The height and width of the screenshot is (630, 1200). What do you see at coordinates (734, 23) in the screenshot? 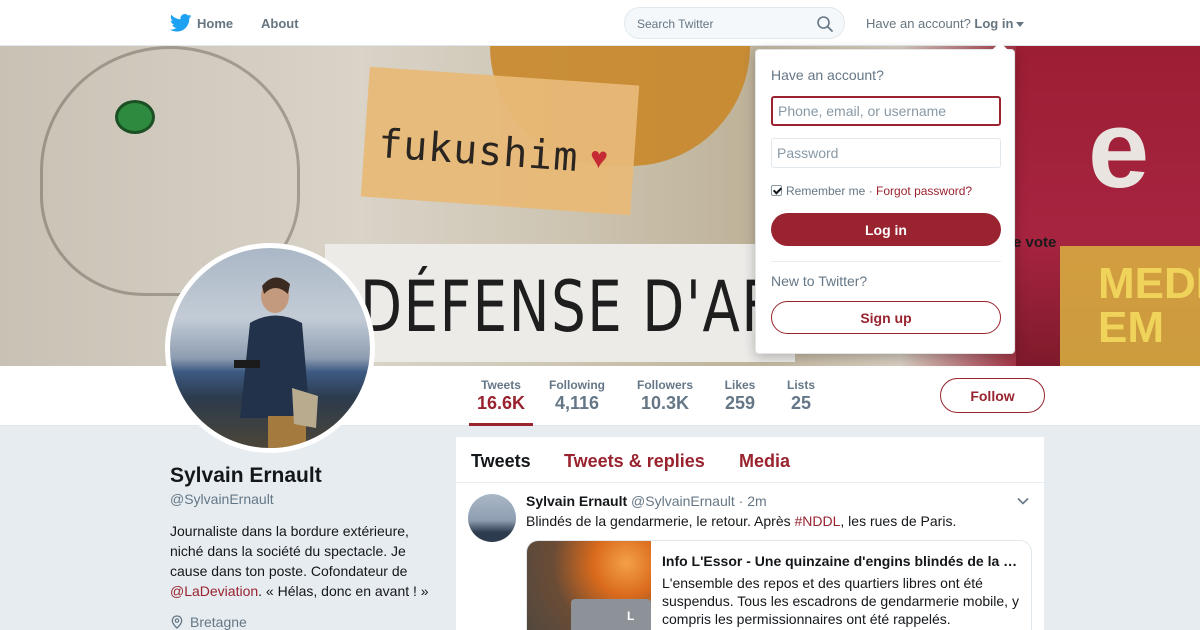
I see `search-field: Search Twitter` at bounding box center [734, 23].